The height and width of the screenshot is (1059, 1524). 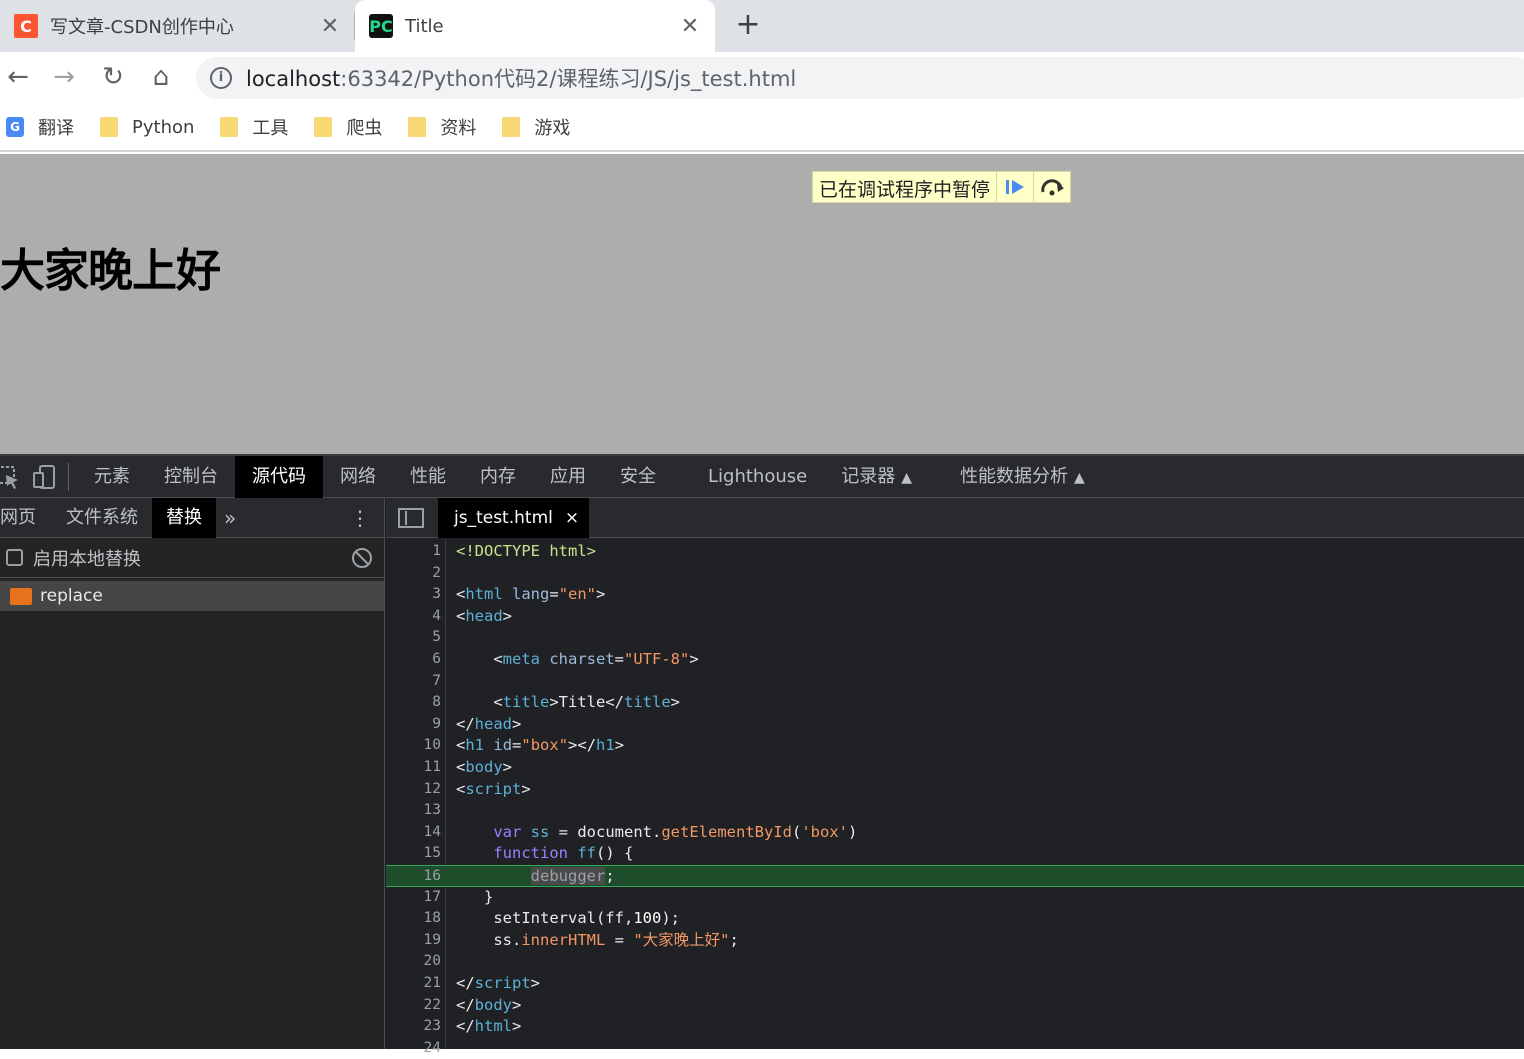 What do you see at coordinates (413, 703) in the screenshot?
I see `line-number: 8` at bounding box center [413, 703].